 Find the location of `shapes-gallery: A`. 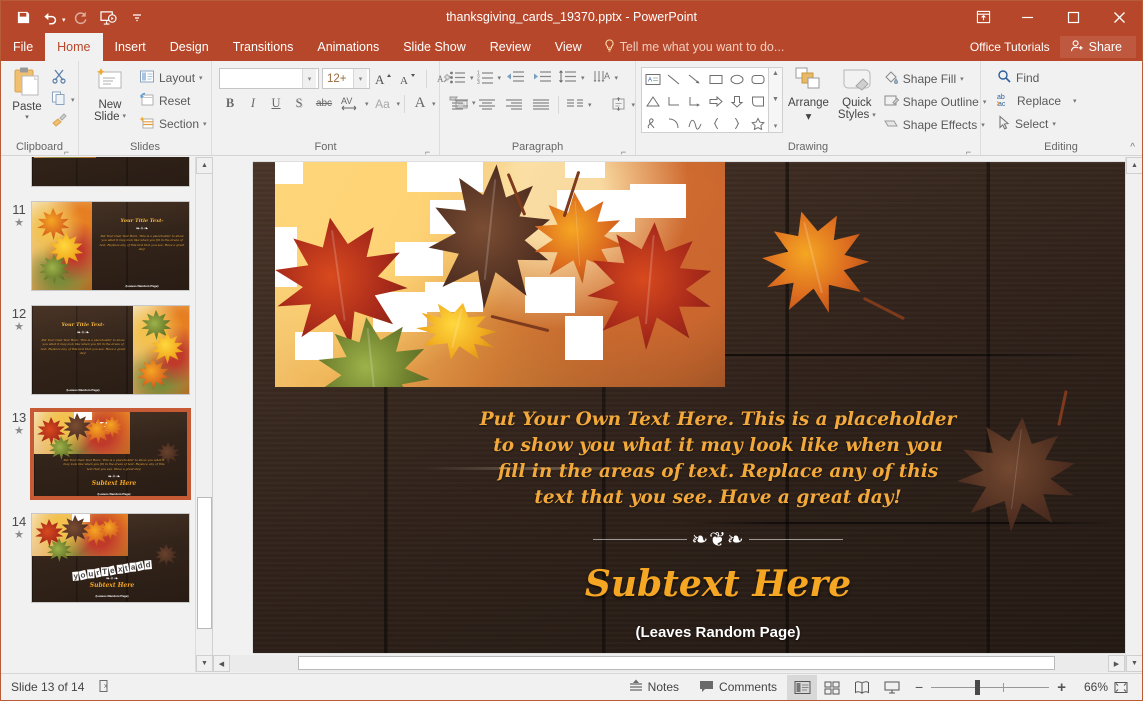

shapes-gallery: A is located at coordinates (705, 100).